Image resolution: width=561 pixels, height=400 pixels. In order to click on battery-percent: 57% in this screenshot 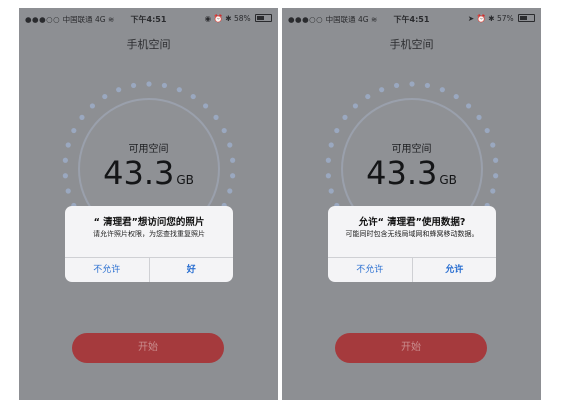, I will do `click(505, 18)`.